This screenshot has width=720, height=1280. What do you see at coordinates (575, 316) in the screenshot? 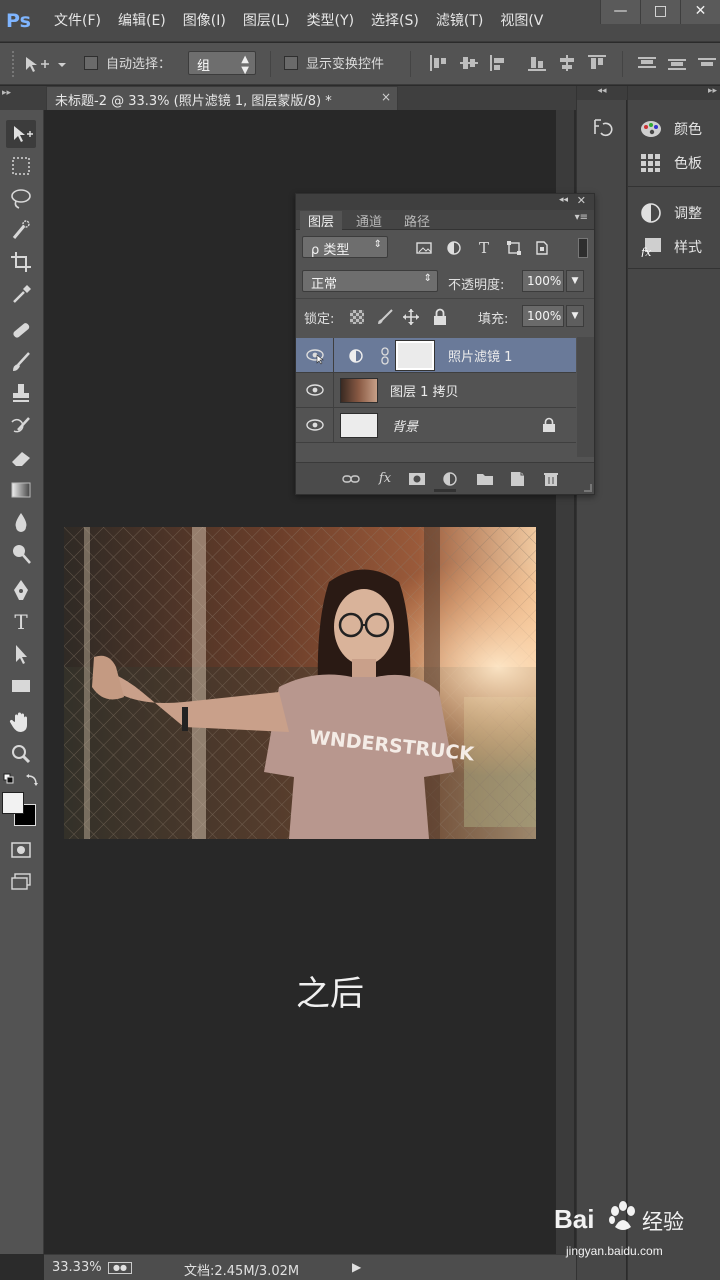
I see `fill-dropdown-icon: ▼` at bounding box center [575, 316].